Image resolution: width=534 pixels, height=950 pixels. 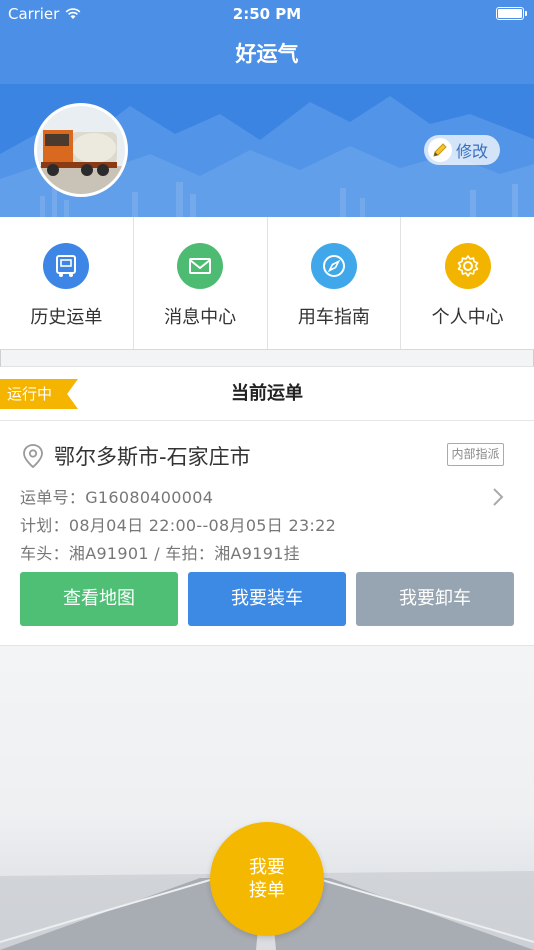 I want to click on route: 鄂尔多斯市-石家庄市, so click(x=136, y=456).